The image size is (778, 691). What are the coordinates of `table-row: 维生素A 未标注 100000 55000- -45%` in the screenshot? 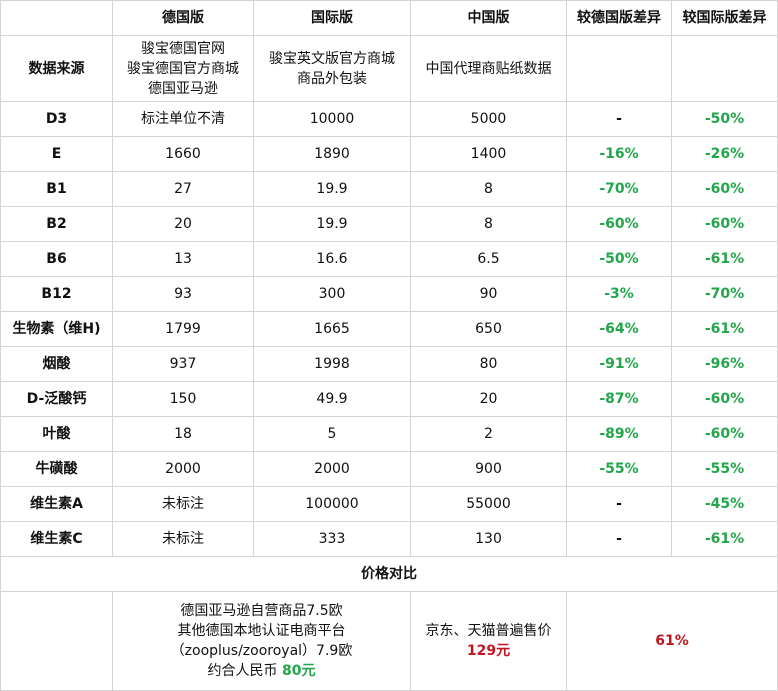 It's located at (389, 504).